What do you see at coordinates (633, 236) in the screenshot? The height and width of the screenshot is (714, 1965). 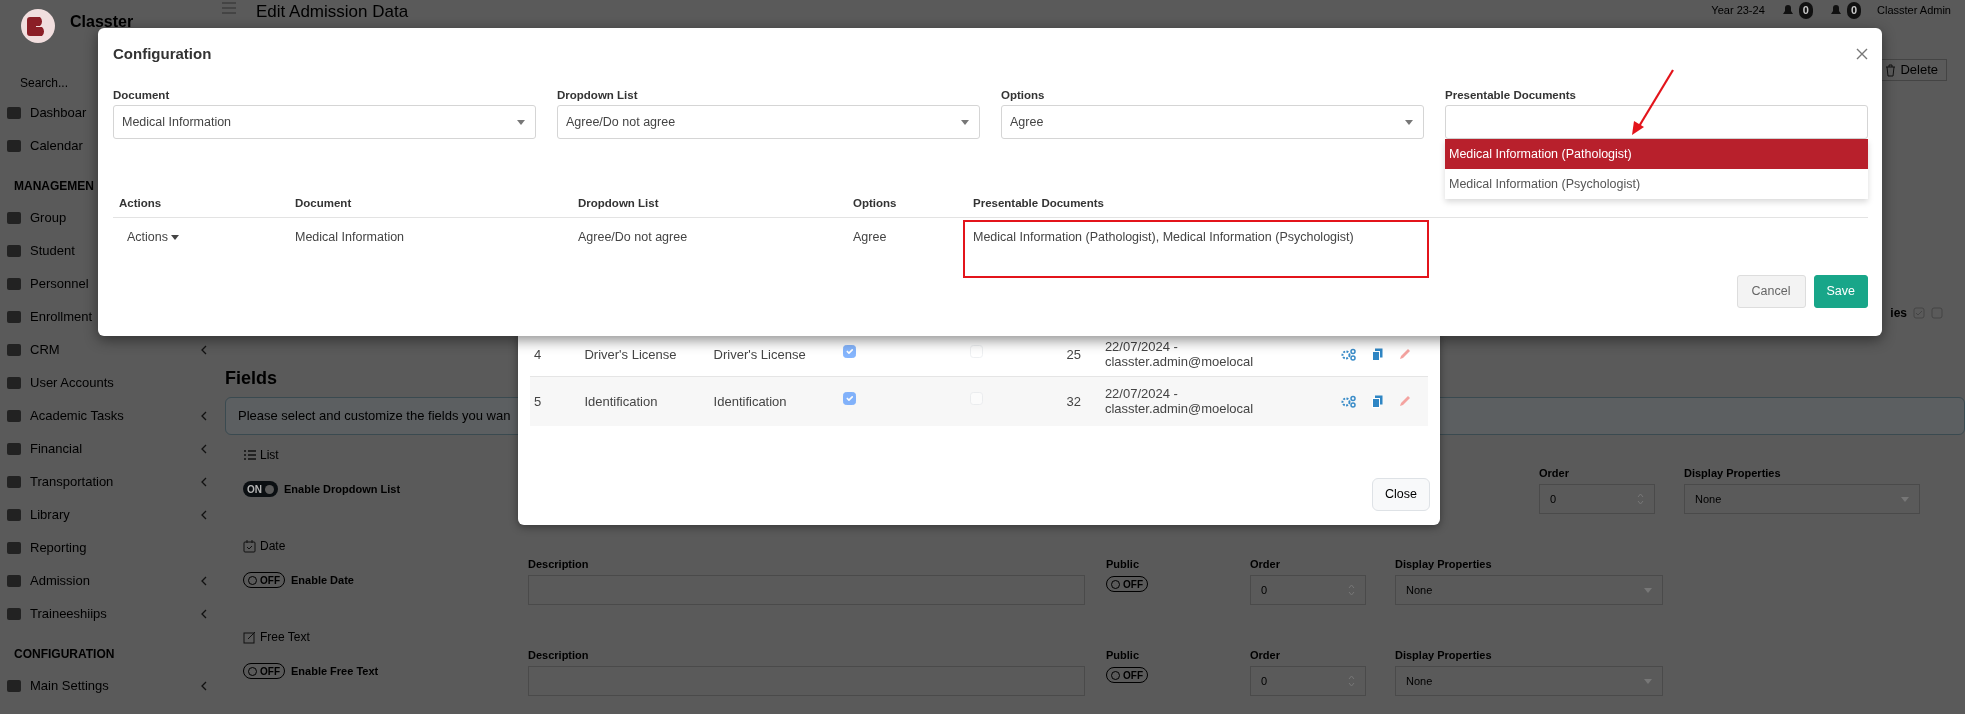 I see `table-cell: Agree/Do not agree` at bounding box center [633, 236].